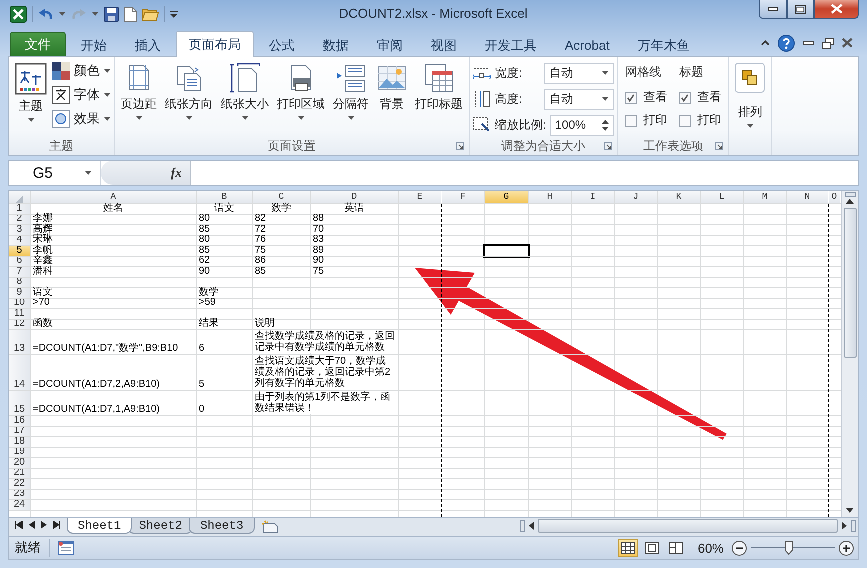 The image size is (867, 568). What do you see at coordinates (81, 71) in the screenshot?
I see `ribbon-button: 颜色` at bounding box center [81, 71].